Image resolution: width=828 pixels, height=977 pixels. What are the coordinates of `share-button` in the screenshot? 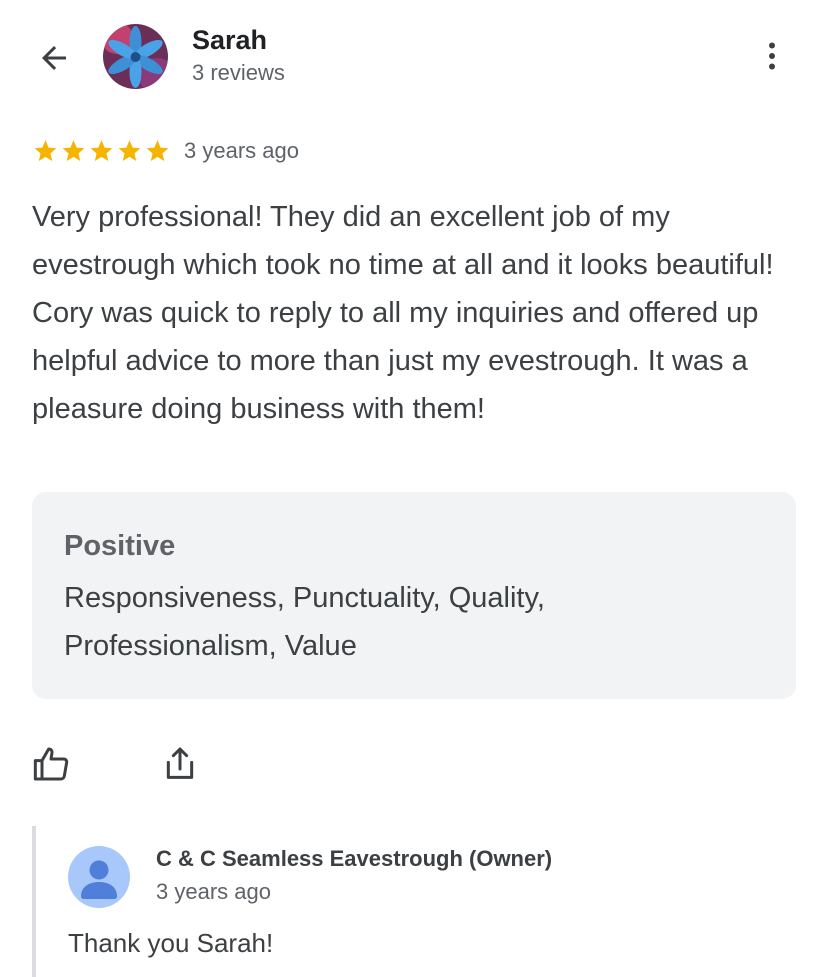 It's located at (180, 764).